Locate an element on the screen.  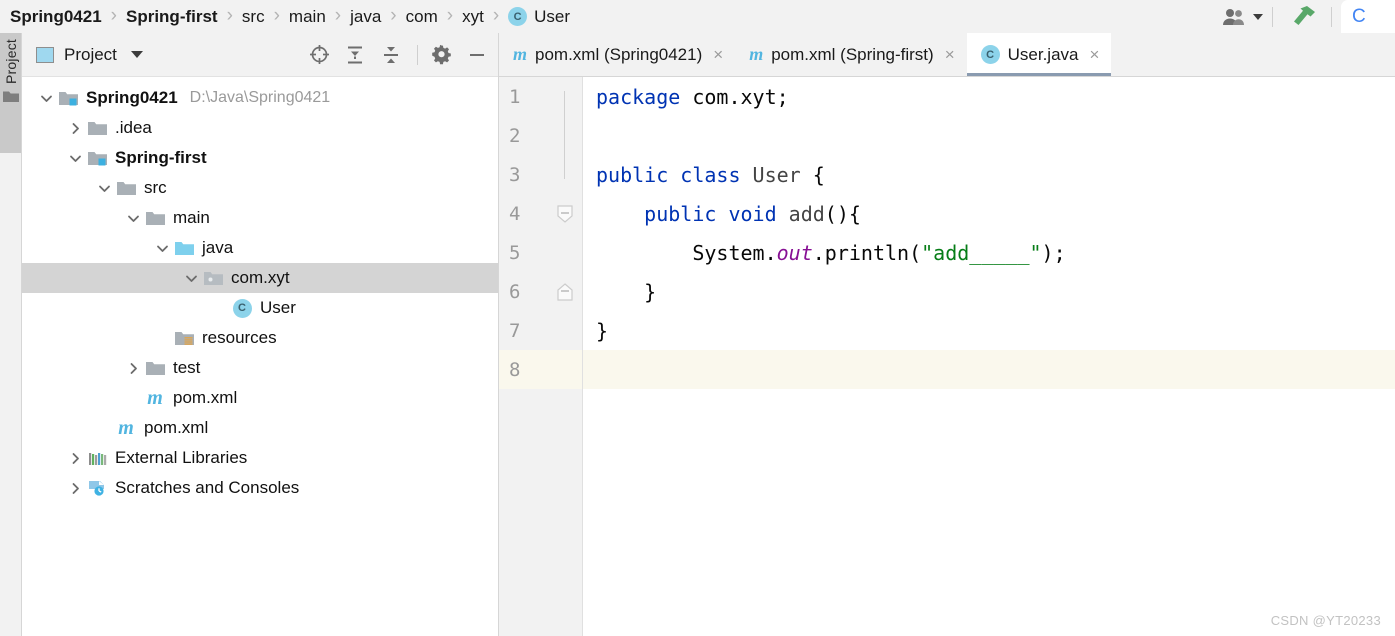
code-line: package com.xyt; is located at coordinates (989, 96).